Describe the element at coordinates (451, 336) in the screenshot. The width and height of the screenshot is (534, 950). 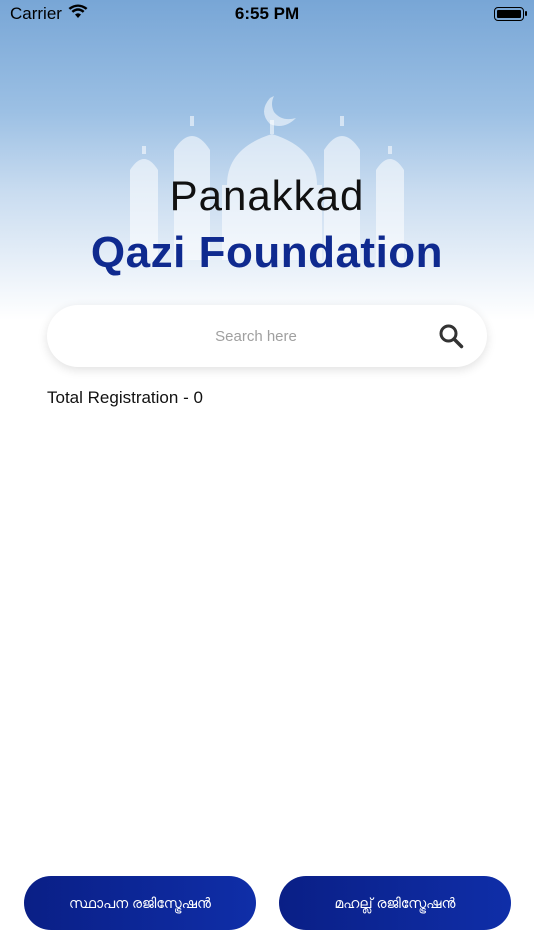
I see `search-icon` at that location.